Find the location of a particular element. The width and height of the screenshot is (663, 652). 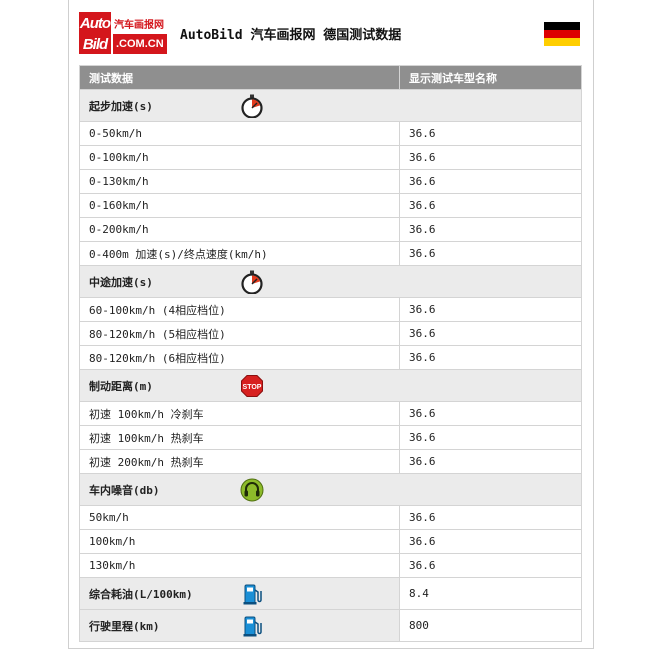

table-row: 初速 100km/h 冷刹车 36.6 is located at coordinates (330, 413).